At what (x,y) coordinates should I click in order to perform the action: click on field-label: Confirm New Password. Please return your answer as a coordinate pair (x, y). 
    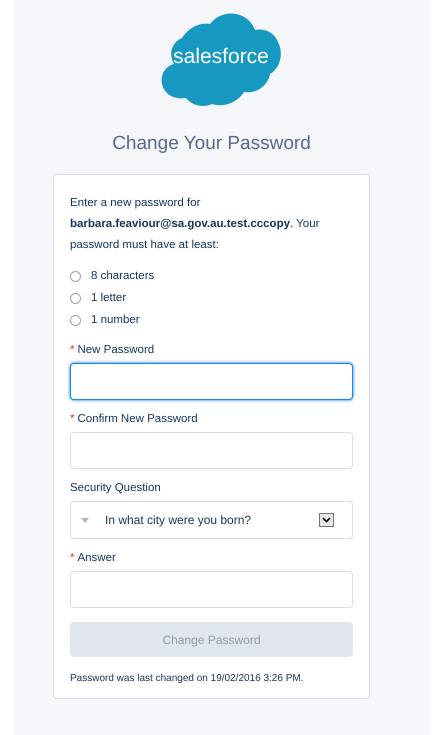
    Looking at the image, I should click on (137, 419).